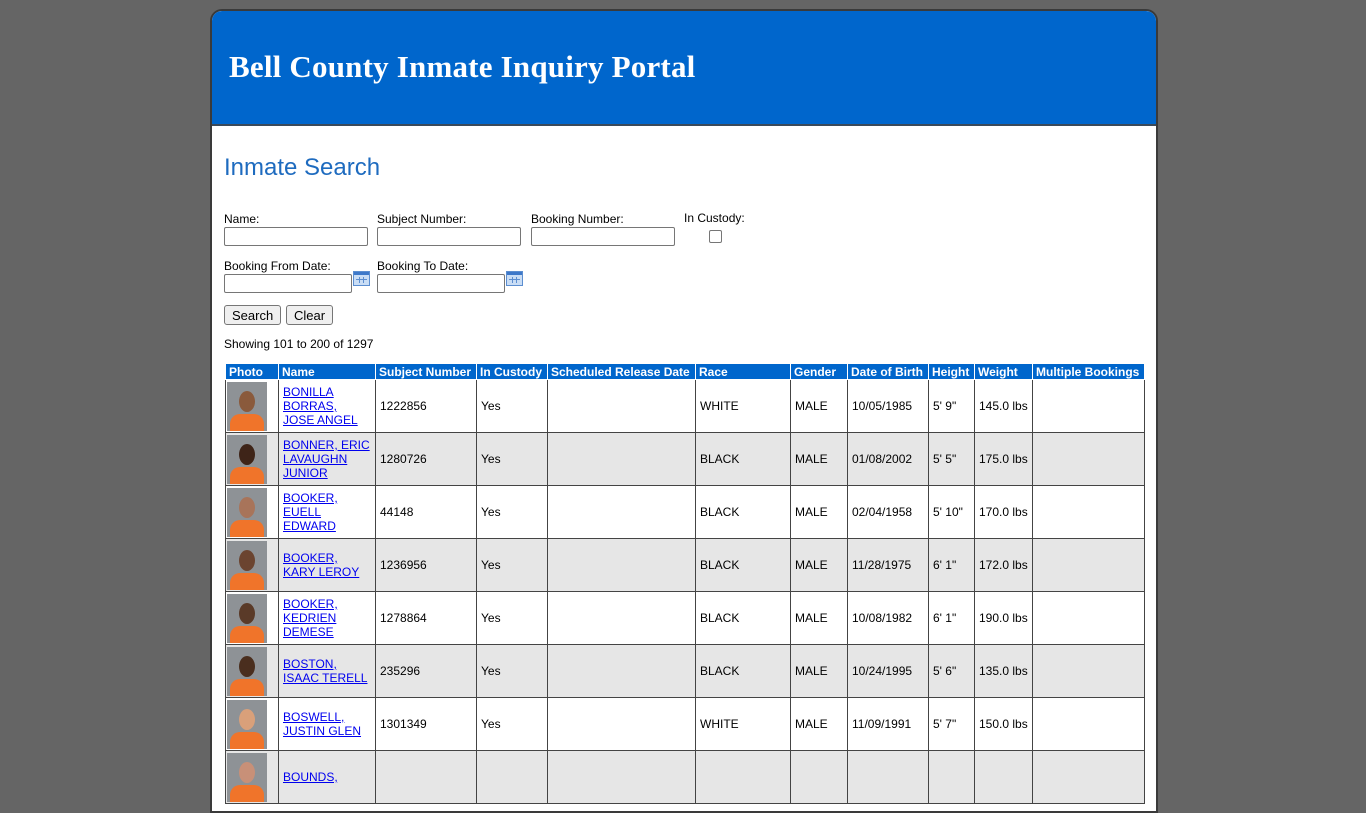 Image resolution: width=1366 pixels, height=813 pixels. I want to click on height-cell: 5' 7", so click(951, 724).